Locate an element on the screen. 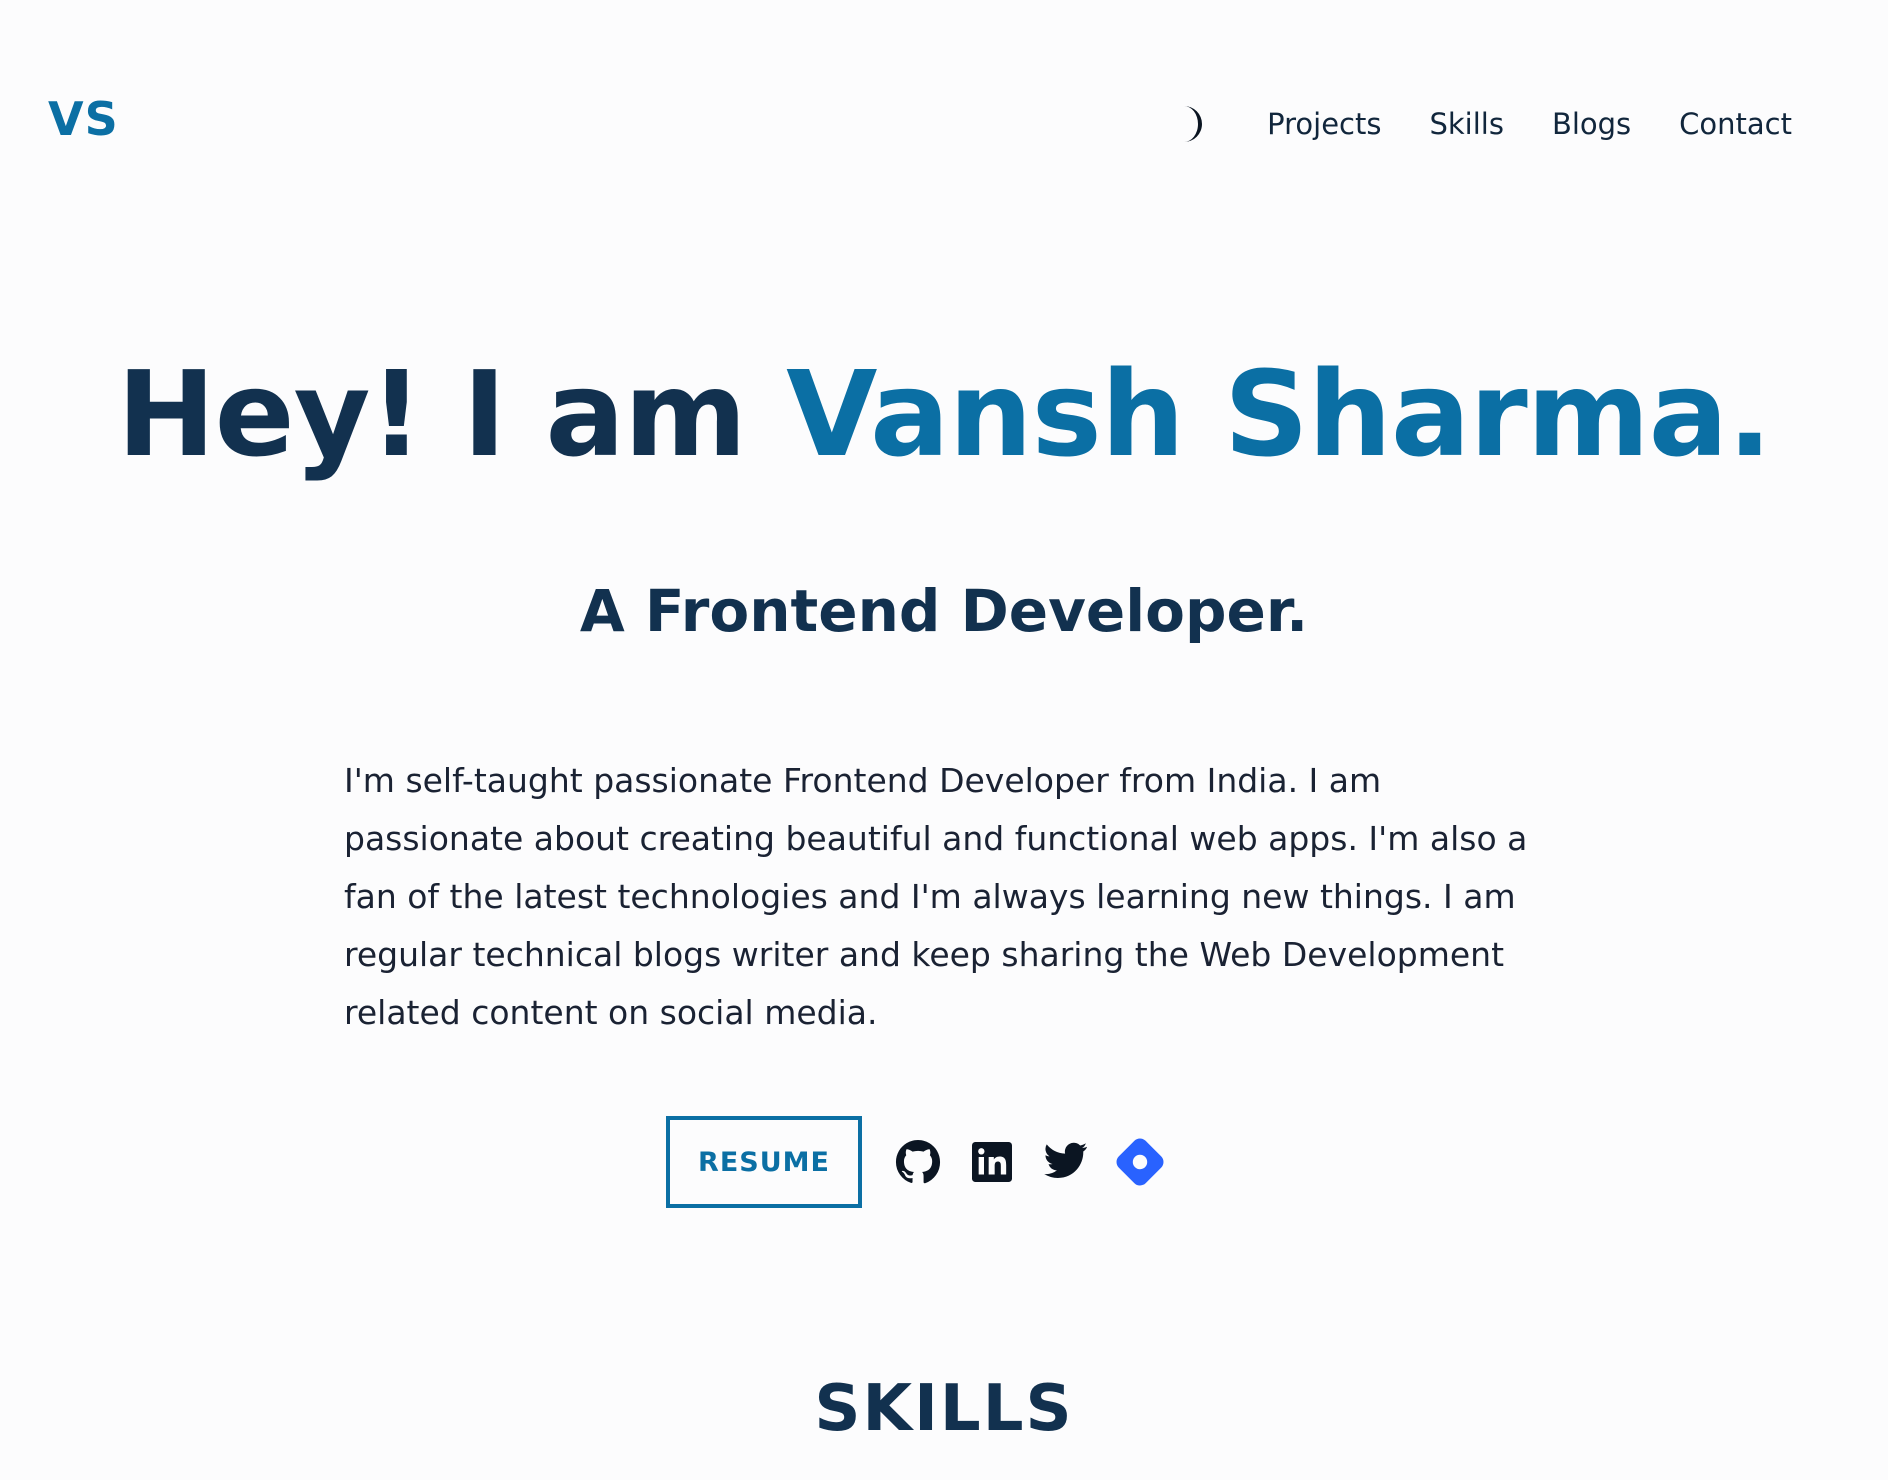  twitter-link is located at coordinates (1066, 1162).